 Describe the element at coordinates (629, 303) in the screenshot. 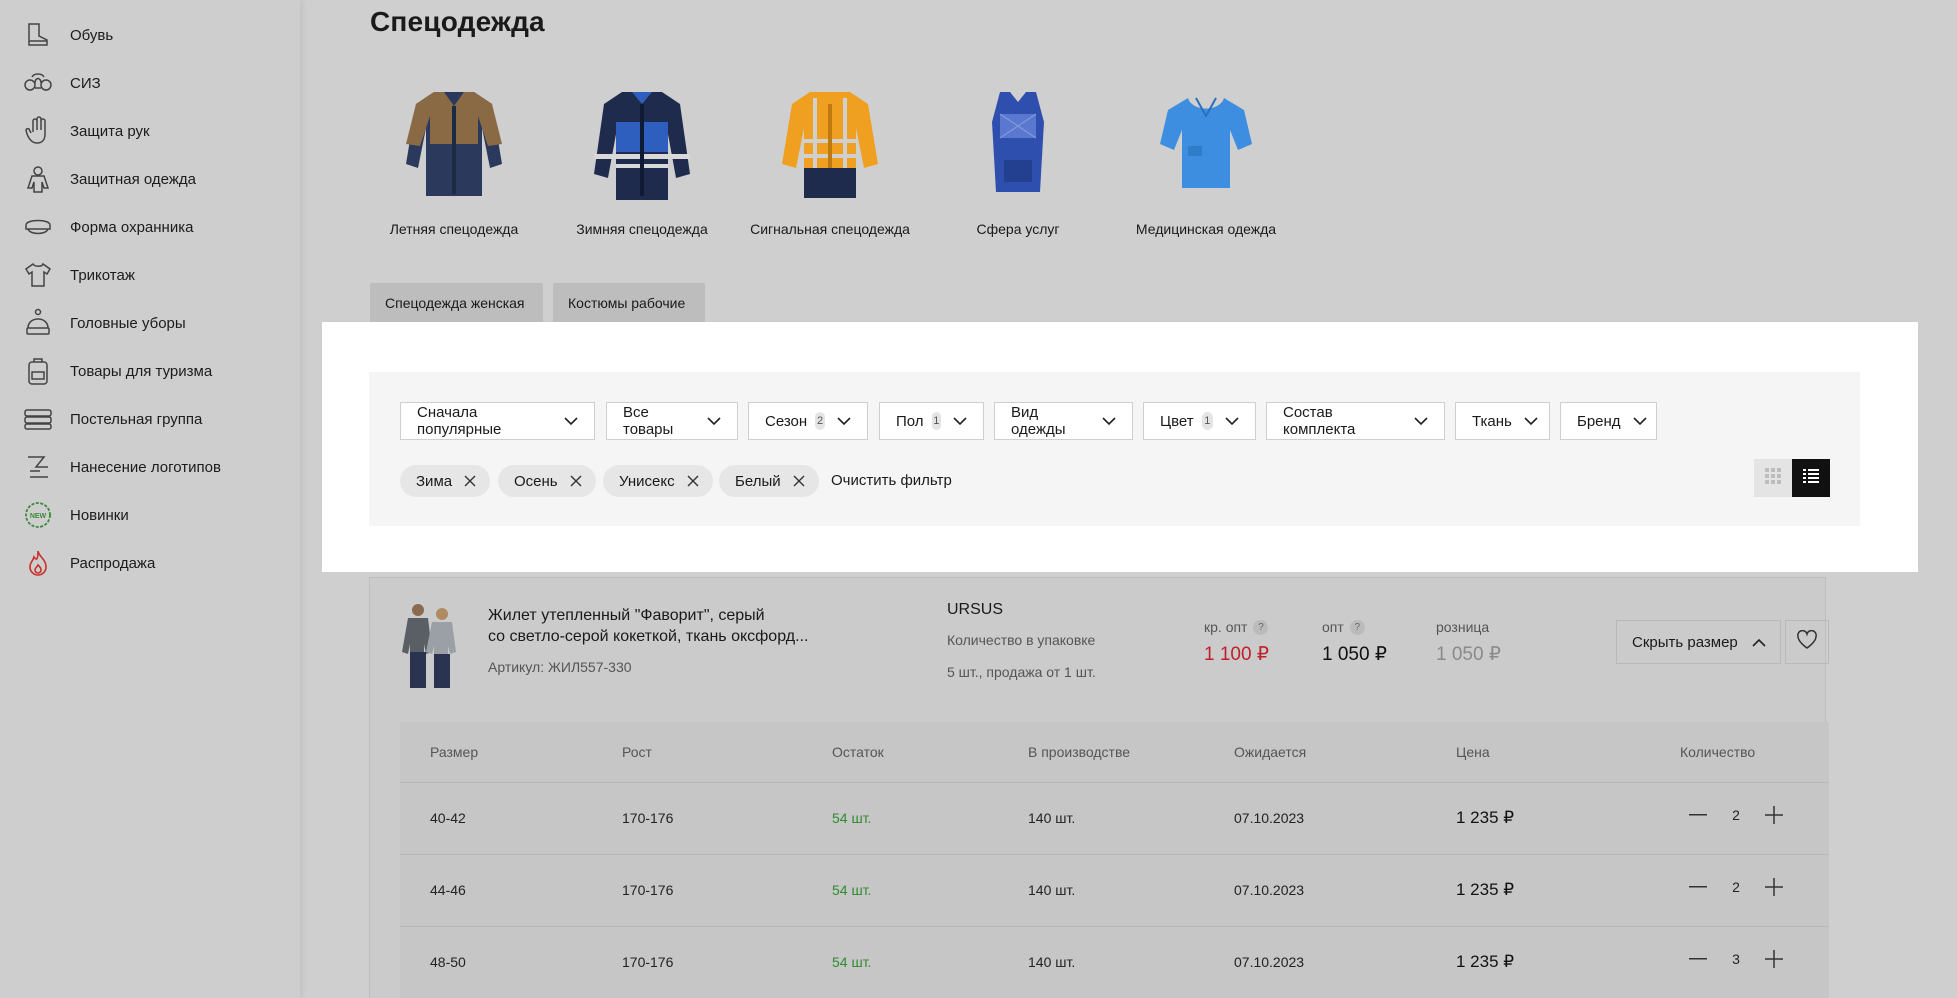

I see `subcategory-work-suits: Костюмы рабочие` at that location.